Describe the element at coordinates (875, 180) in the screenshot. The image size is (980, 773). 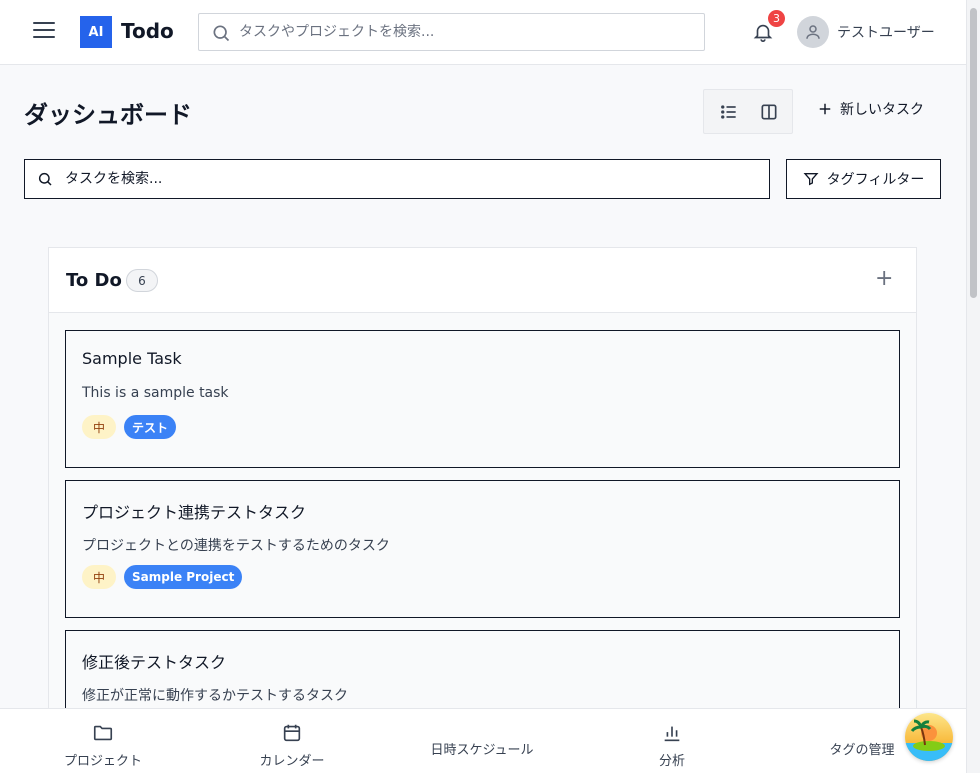
I see `tag-filter-label: タグフィルター` at that location.